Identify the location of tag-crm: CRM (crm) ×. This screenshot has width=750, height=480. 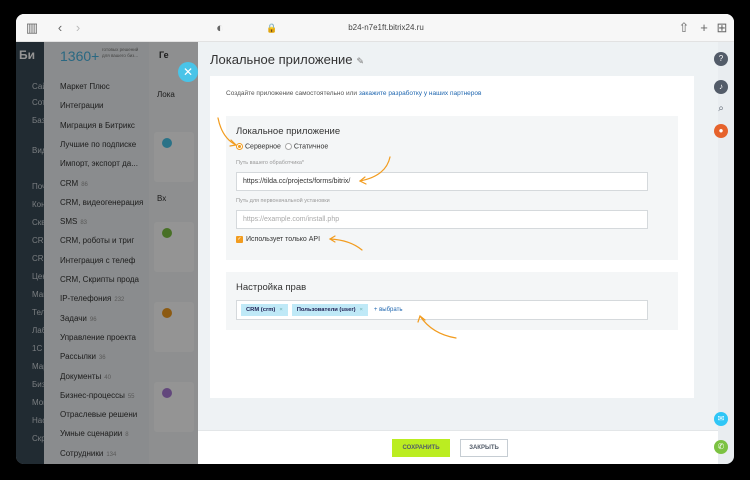
(264, 310).